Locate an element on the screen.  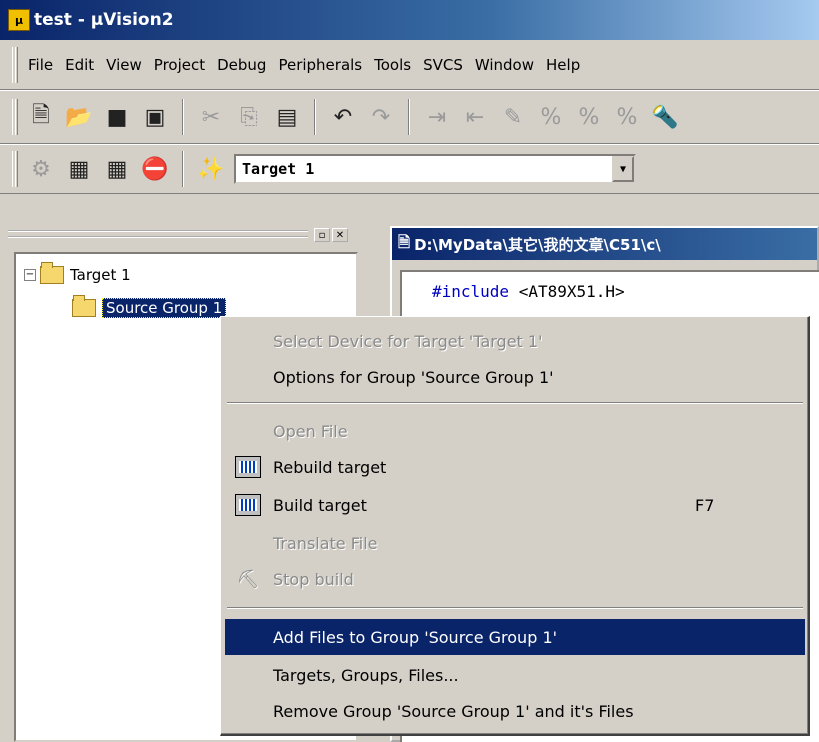
bookmark-icon: ✎ is located at coordinates (513, 117).